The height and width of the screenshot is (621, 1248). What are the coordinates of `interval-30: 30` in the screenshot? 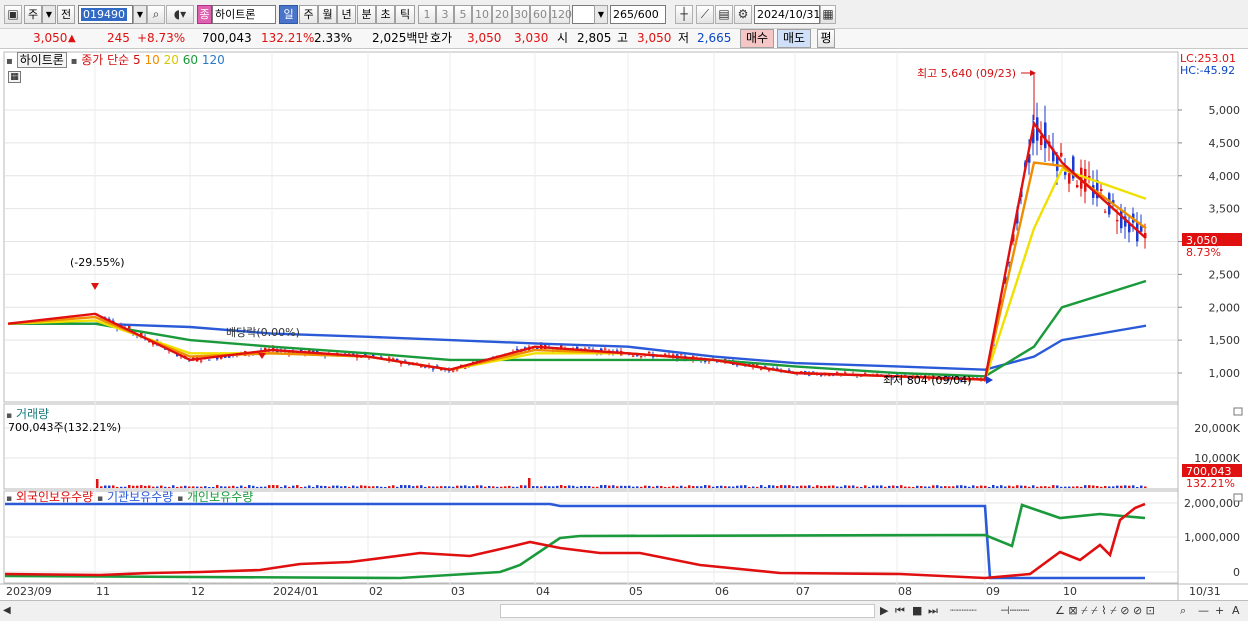 It's located at (521, 14).